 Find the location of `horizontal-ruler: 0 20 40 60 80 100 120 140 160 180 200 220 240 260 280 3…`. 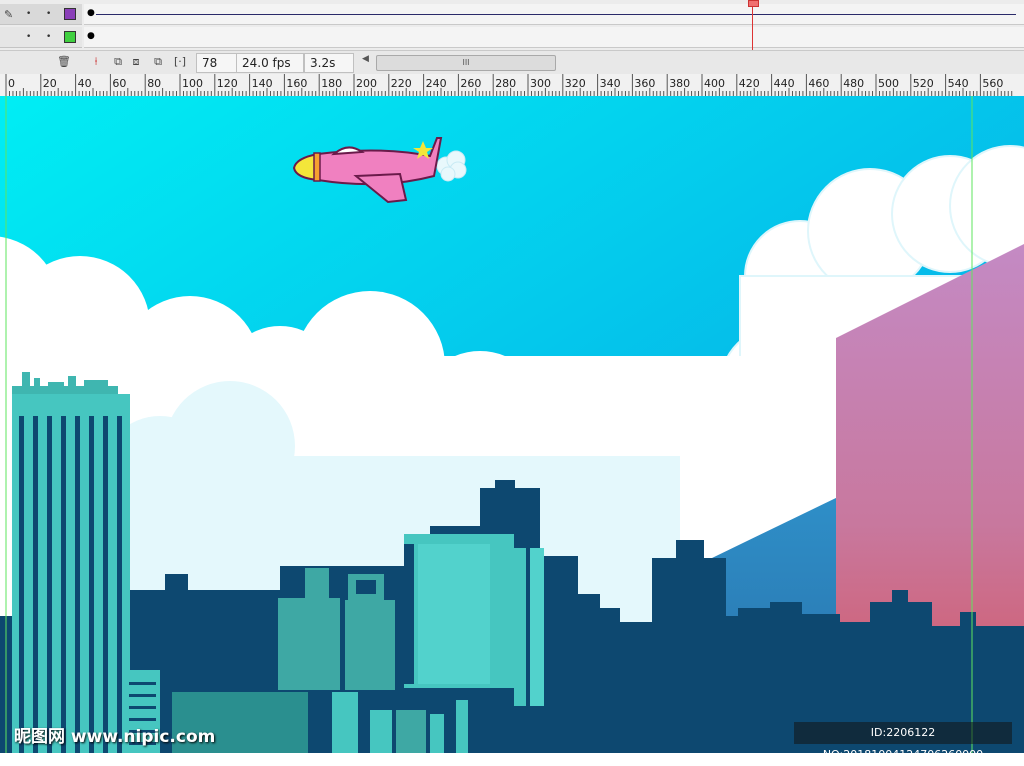

horizontal-ruler: 0 20 40 60 80 100 120 140 160 180 200 220 240 260 280 3… is located at coordinates (512, 85).